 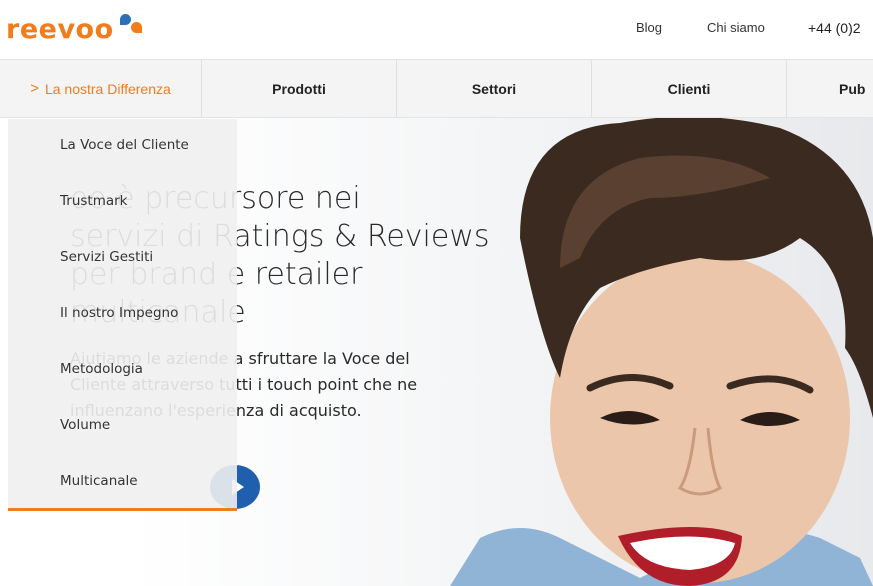 What do you see at coordinates (736, 27) in the screenshot?
I see `about-link: Chi siamo` at bounding box center [736, 27].